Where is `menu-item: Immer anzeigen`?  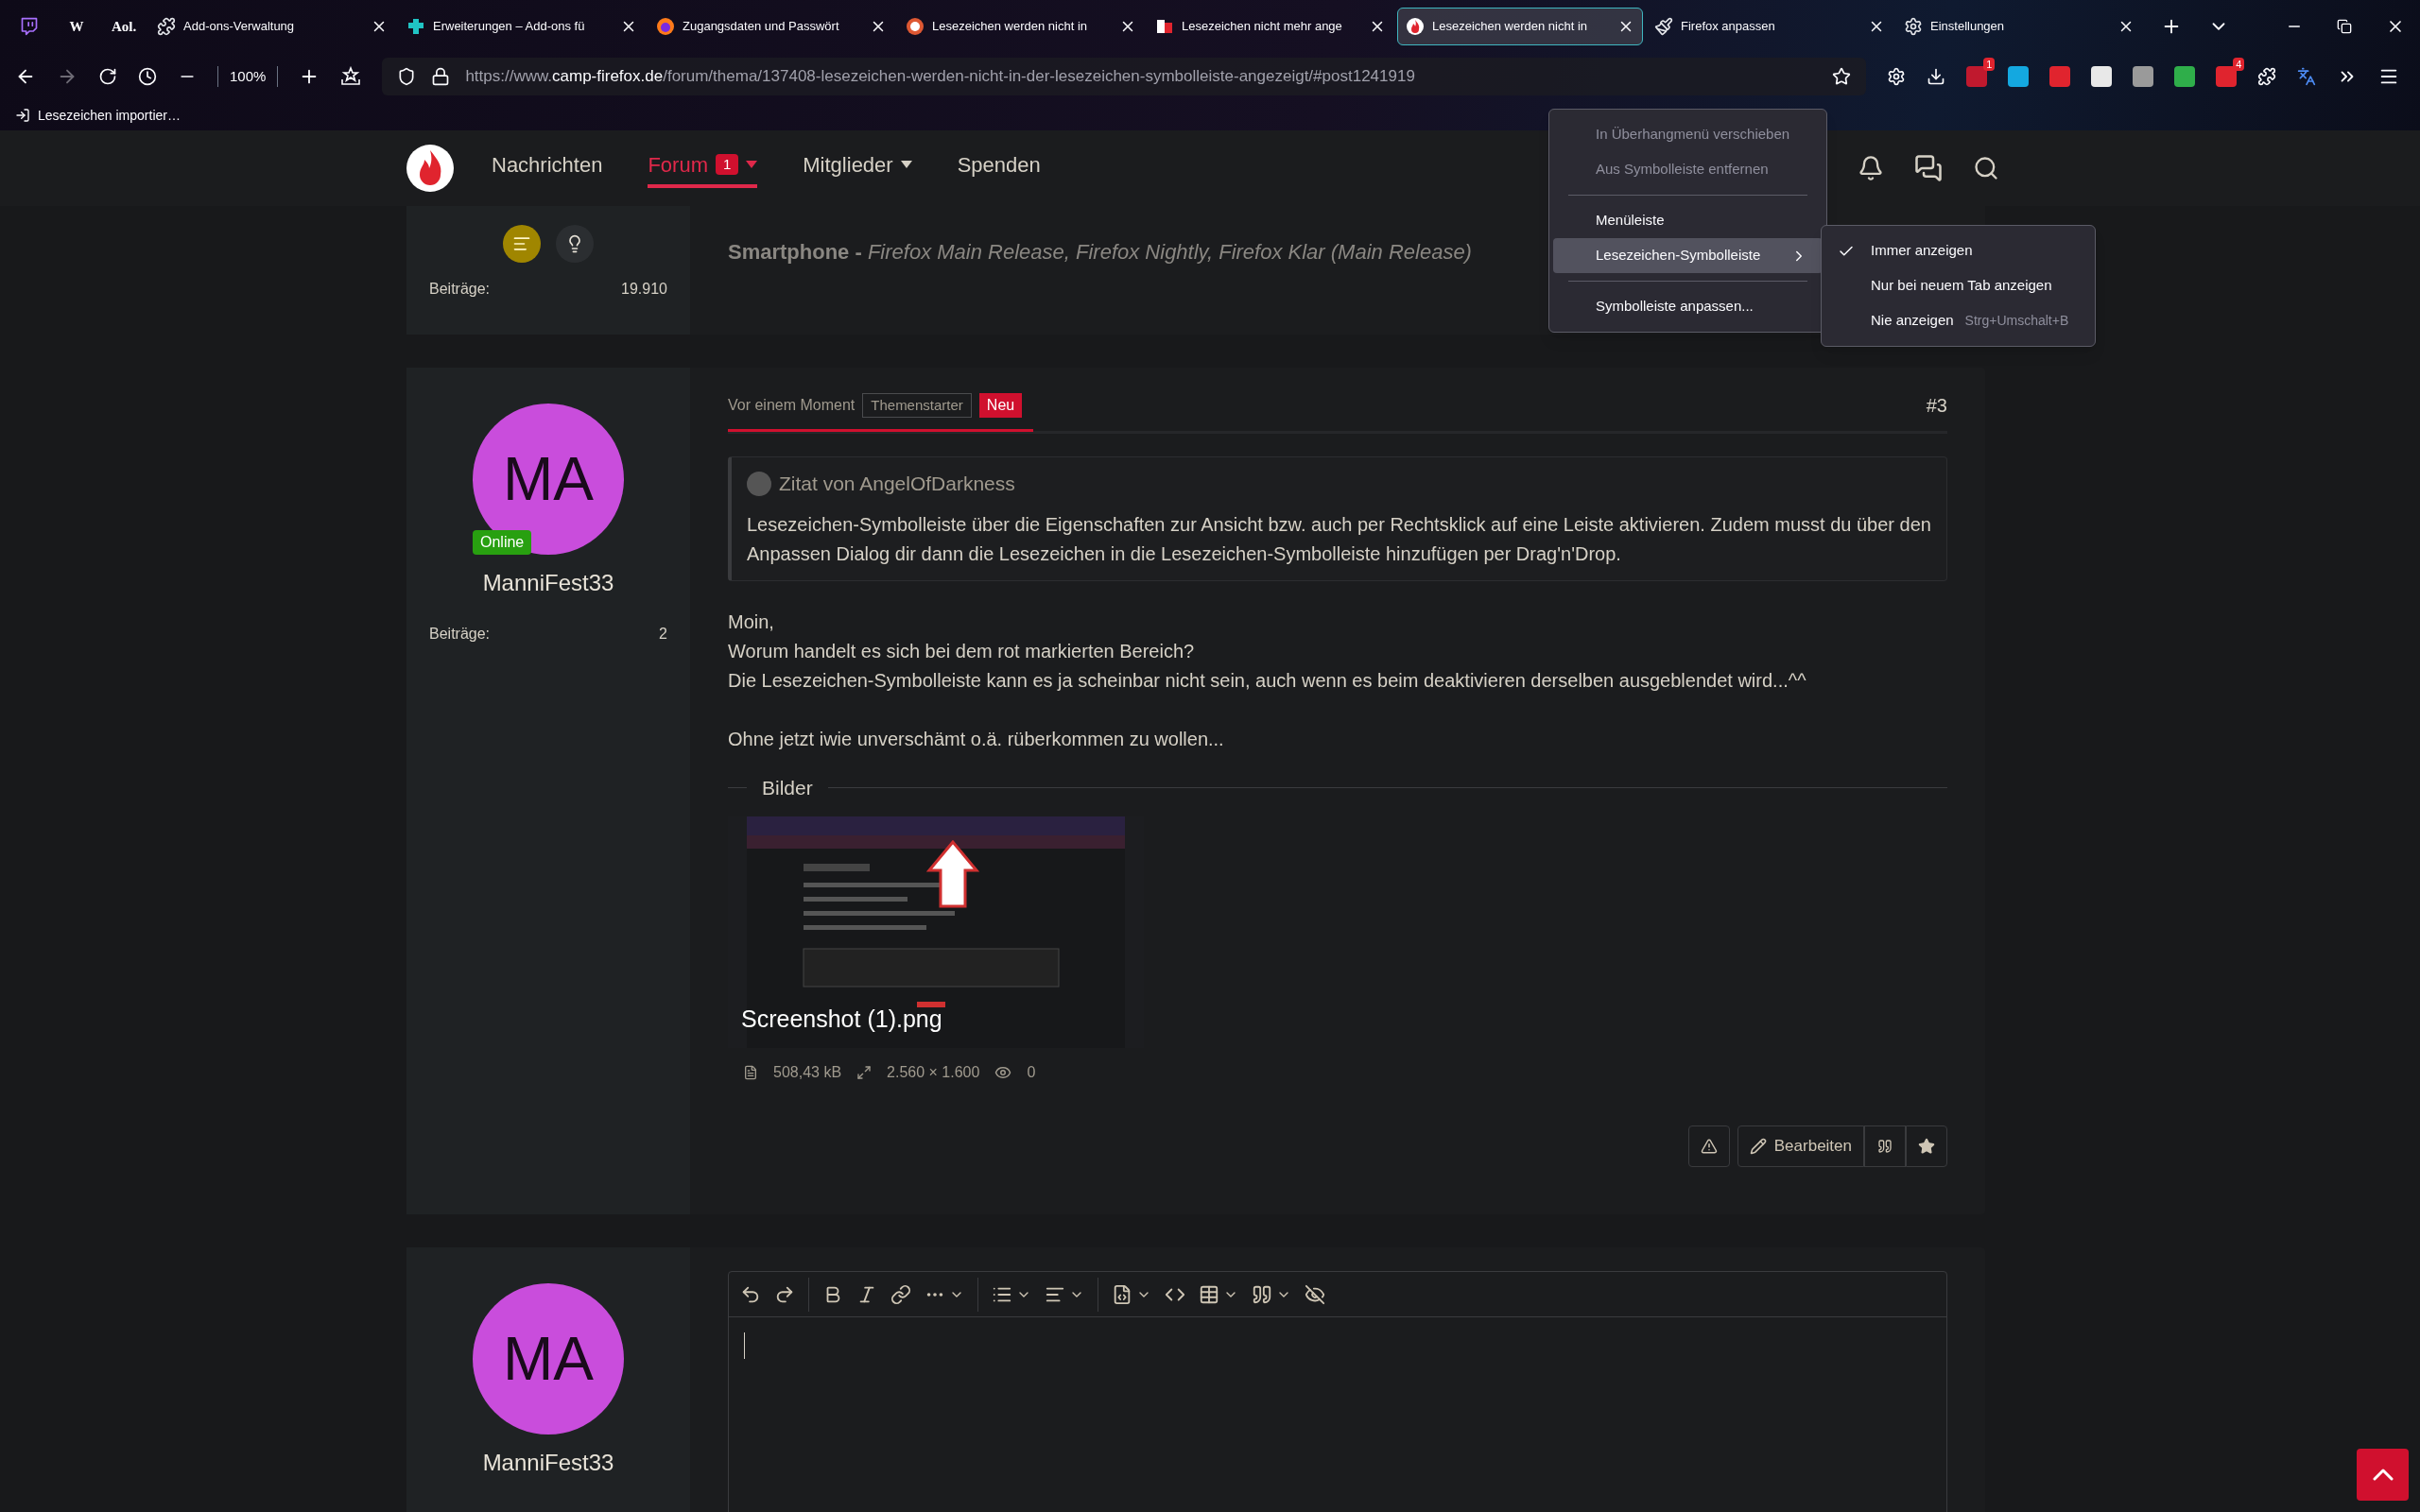 menu-item: Immer anzeigen is located at coordinates (1958, 250).